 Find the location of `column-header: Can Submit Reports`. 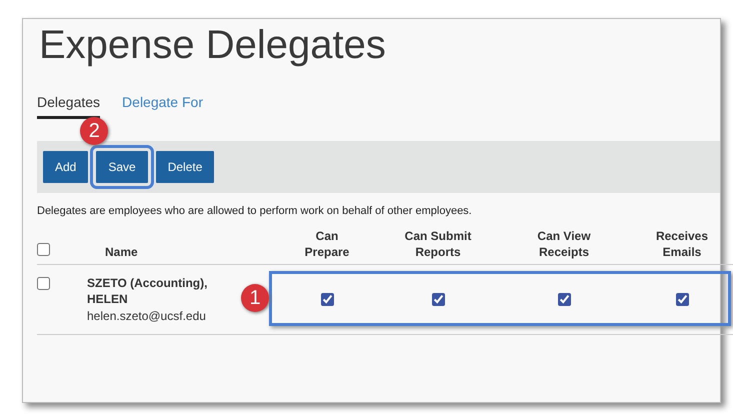

column-header: Can Submit Reports is located at coordinates (438, 244).